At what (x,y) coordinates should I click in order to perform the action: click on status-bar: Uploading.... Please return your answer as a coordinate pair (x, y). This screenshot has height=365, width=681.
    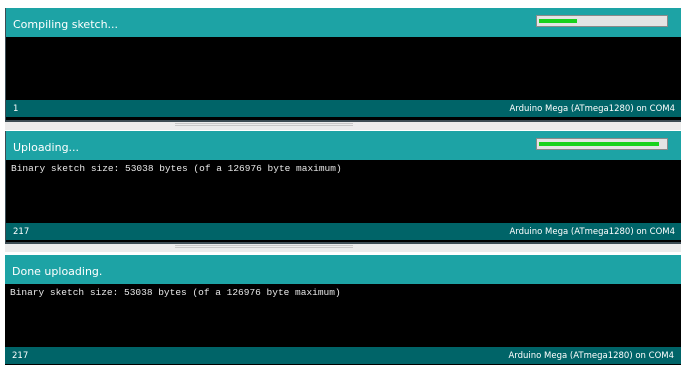
    Looking at the image, I should click on (343, 145).